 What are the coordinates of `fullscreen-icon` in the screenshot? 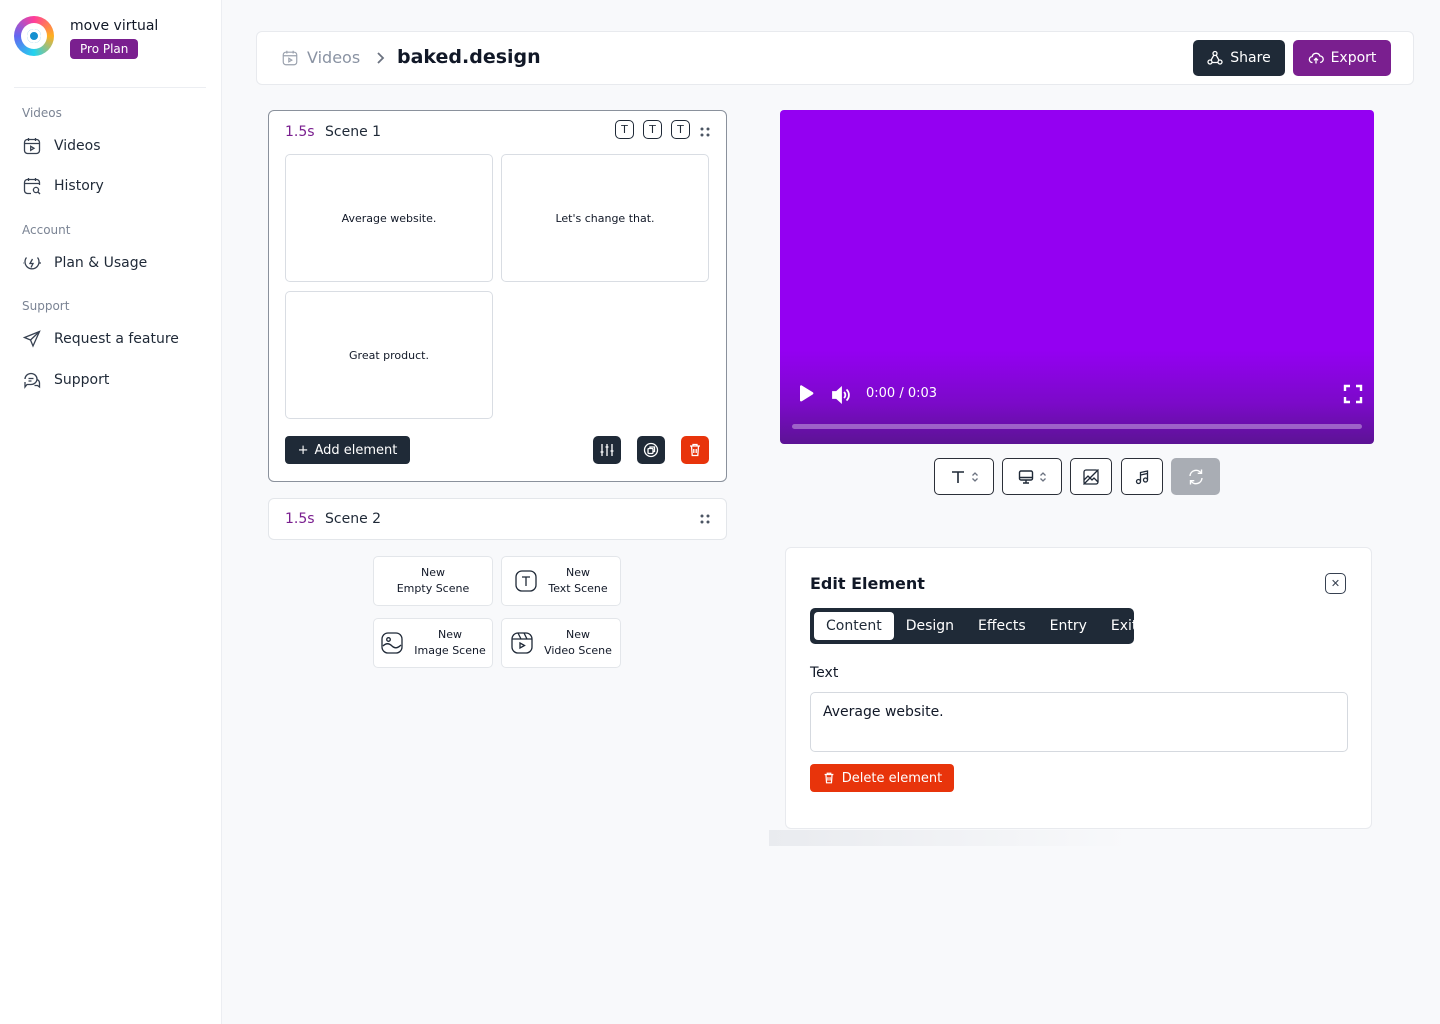 It's located at (1353, 394).